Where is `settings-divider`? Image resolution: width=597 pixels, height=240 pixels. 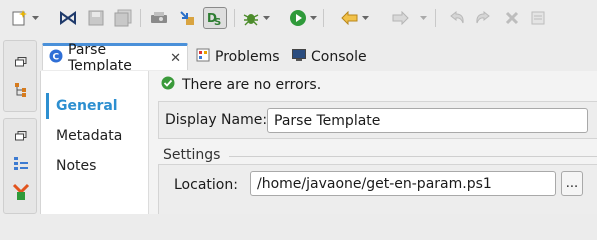
settings-divider is located at coordinates (413, 156).